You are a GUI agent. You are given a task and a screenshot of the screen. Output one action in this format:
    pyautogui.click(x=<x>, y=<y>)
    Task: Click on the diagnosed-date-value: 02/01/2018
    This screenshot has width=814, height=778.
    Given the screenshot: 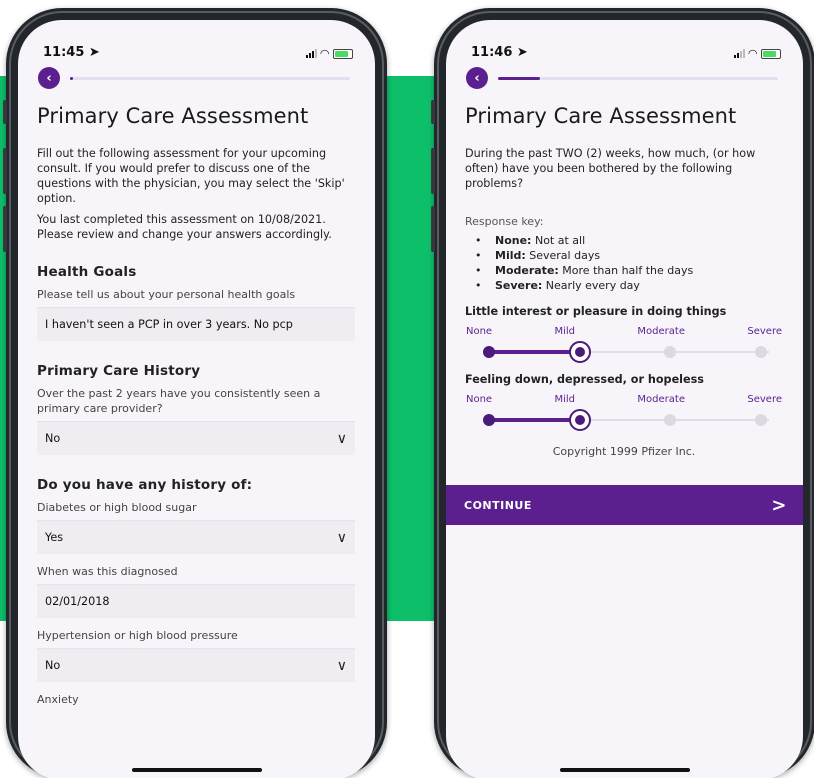 What is the action you would take?
    pyautogui.click(x=77, y=601)
    